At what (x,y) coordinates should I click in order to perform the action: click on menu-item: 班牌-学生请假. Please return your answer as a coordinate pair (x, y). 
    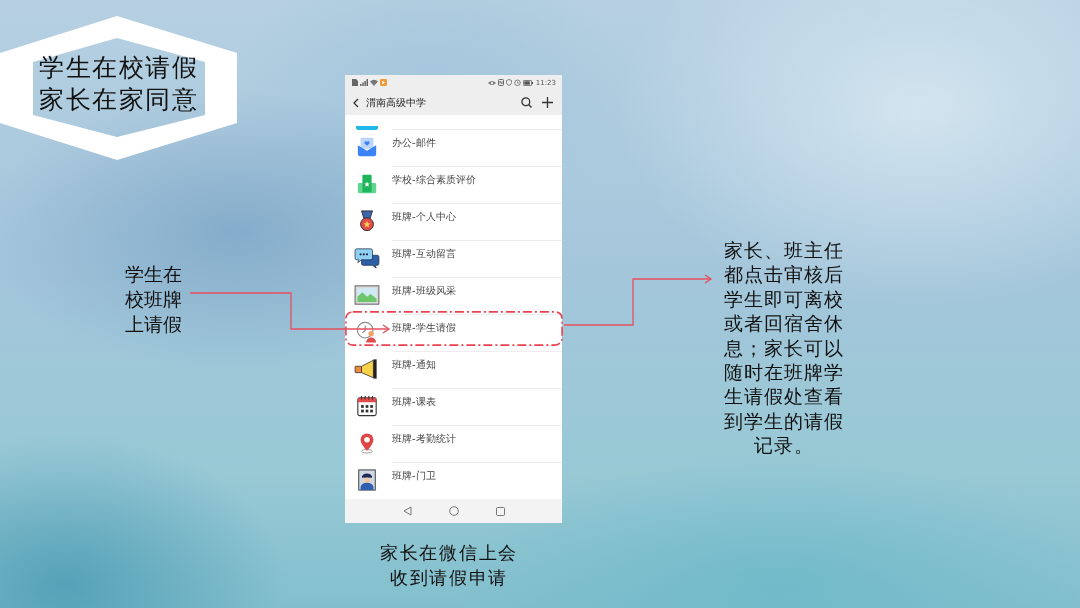
    Looking at the image, I should click on (453, 332).